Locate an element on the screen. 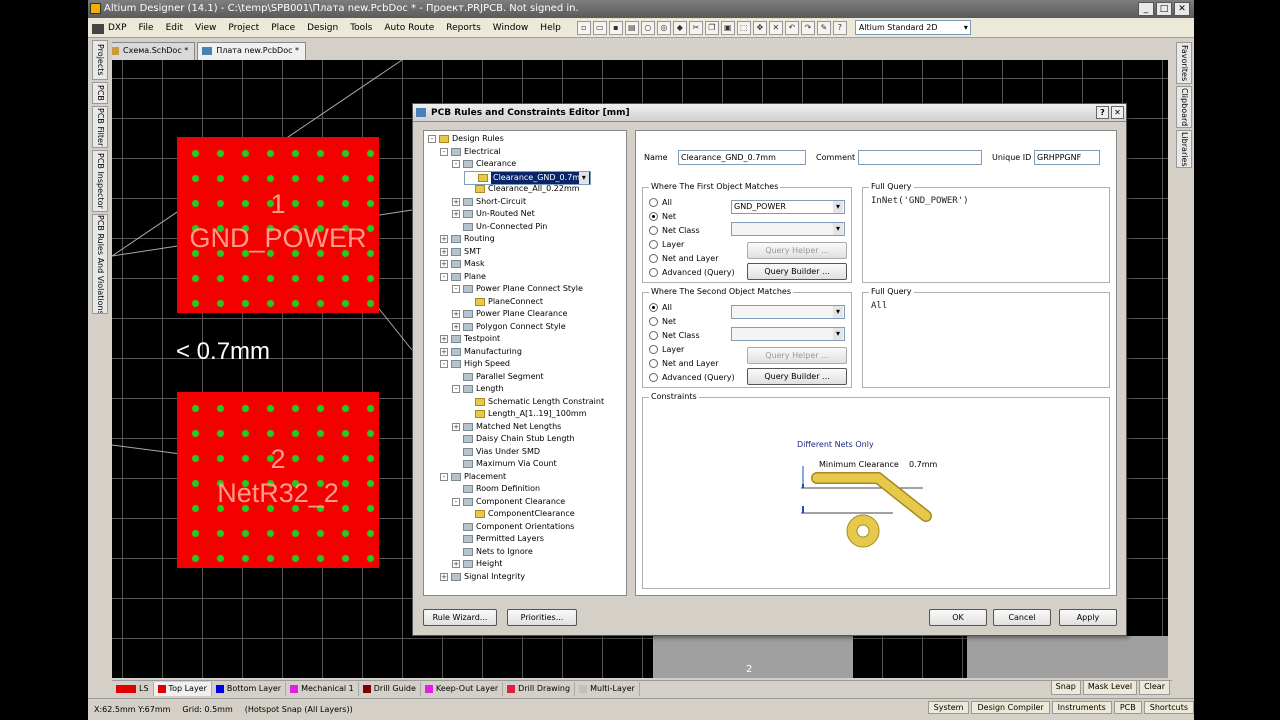 The width and height of the screenshot is (1280, 720). copy-icon: ❐ is located at coordinates (711, 27).